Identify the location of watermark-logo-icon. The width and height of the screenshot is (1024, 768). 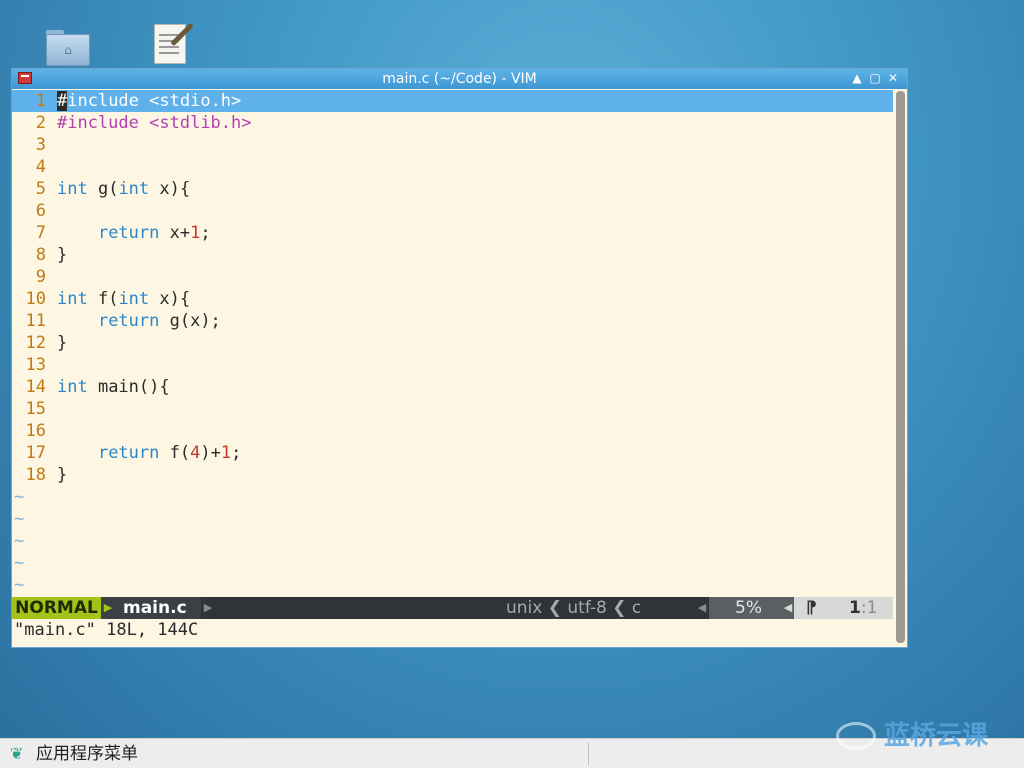
(856, 736).